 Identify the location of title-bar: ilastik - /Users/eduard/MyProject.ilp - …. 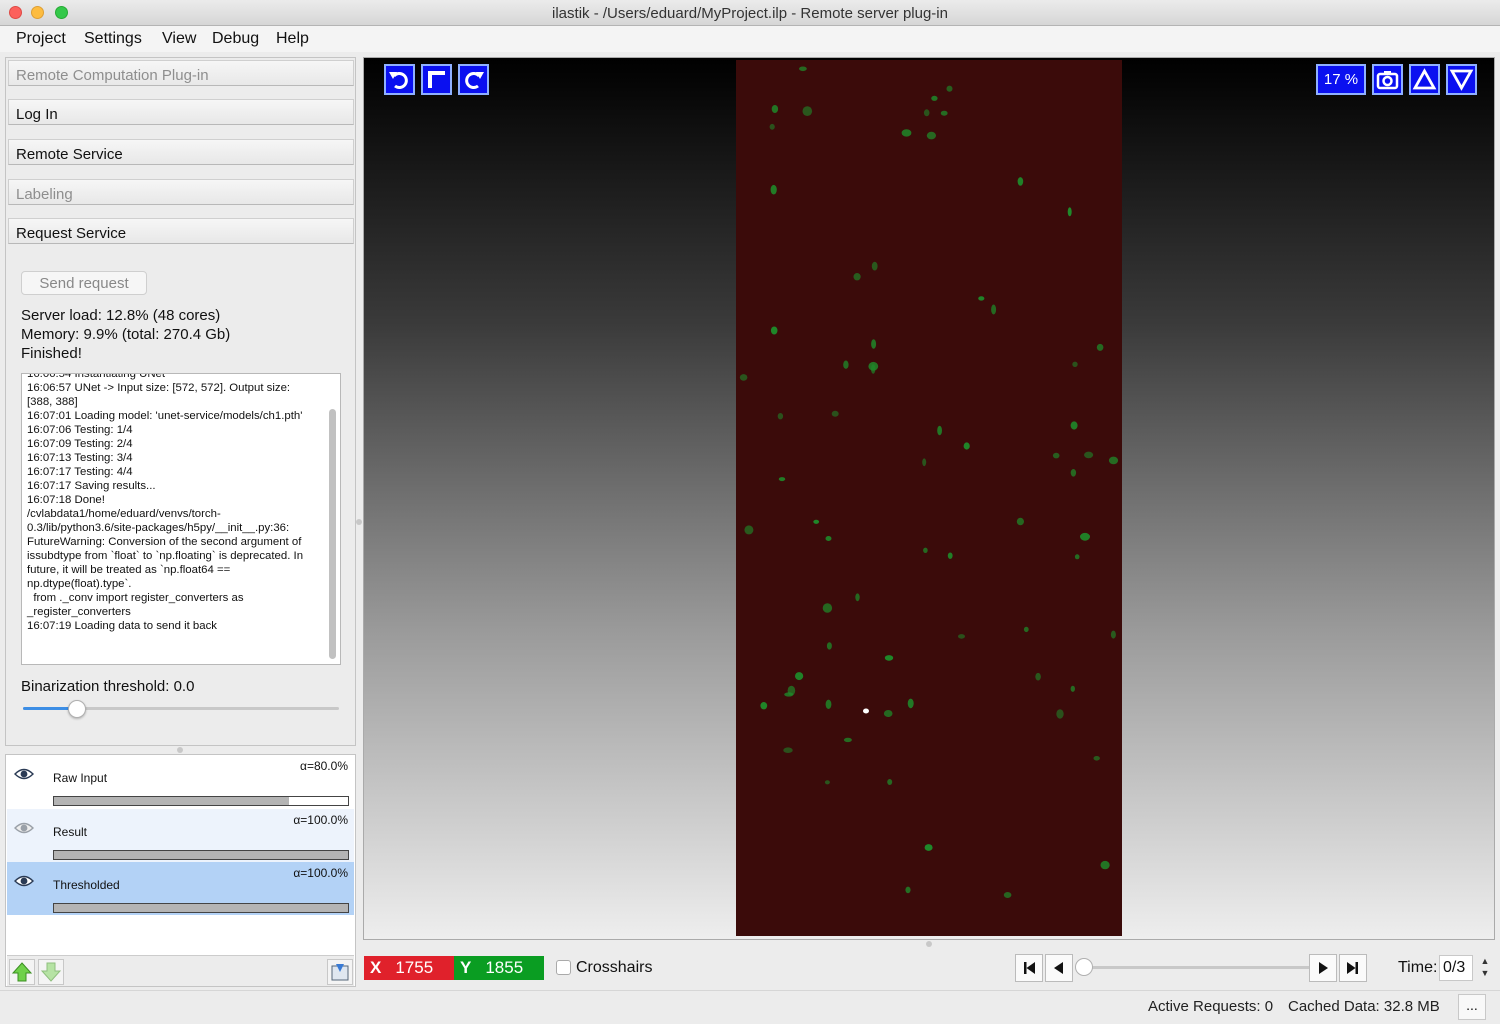
(750, 13).